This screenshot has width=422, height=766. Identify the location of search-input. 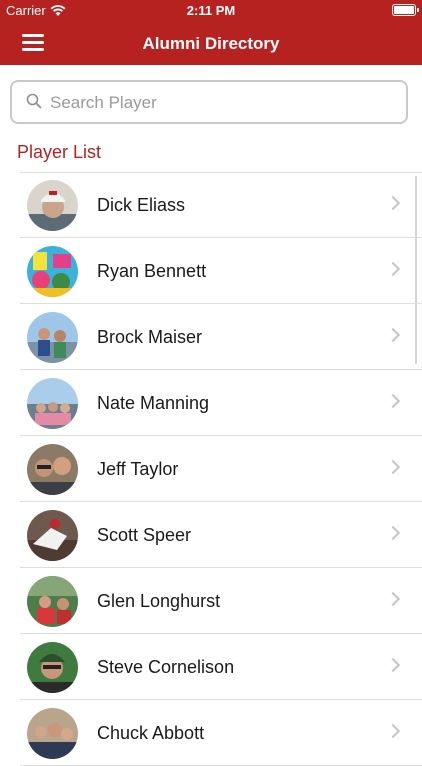
(225, 103).